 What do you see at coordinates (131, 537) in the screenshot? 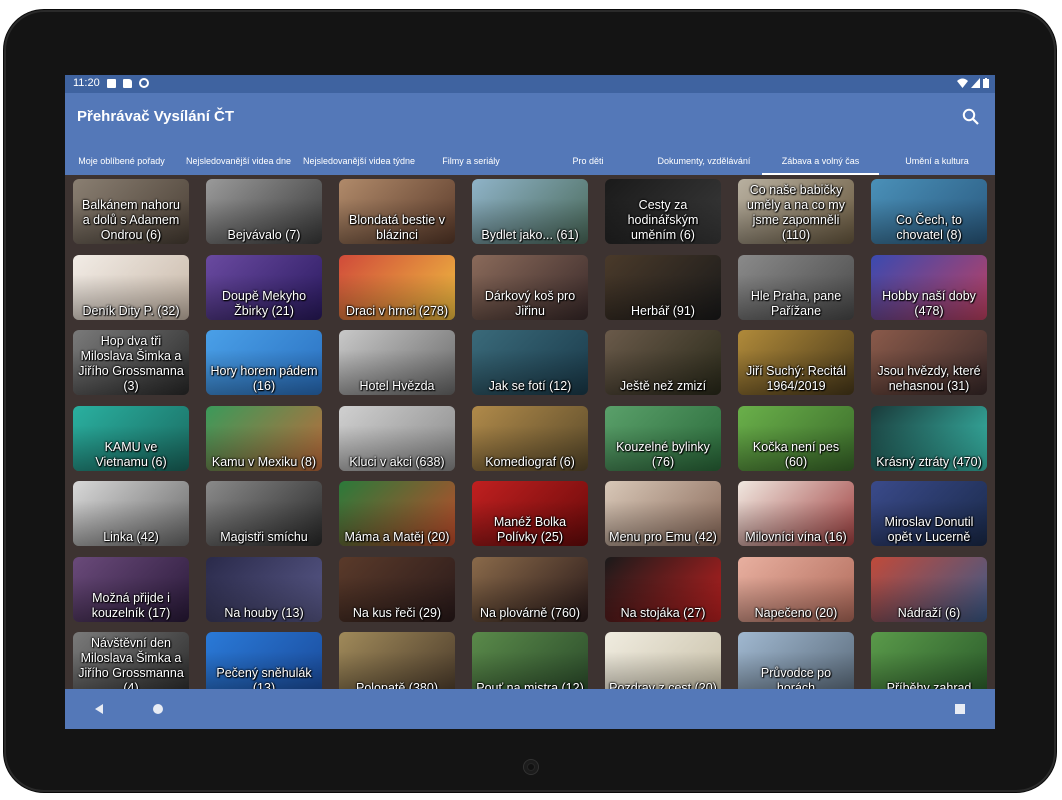
I see `show-title: Linka (42)` at bounding box center [131, 537].